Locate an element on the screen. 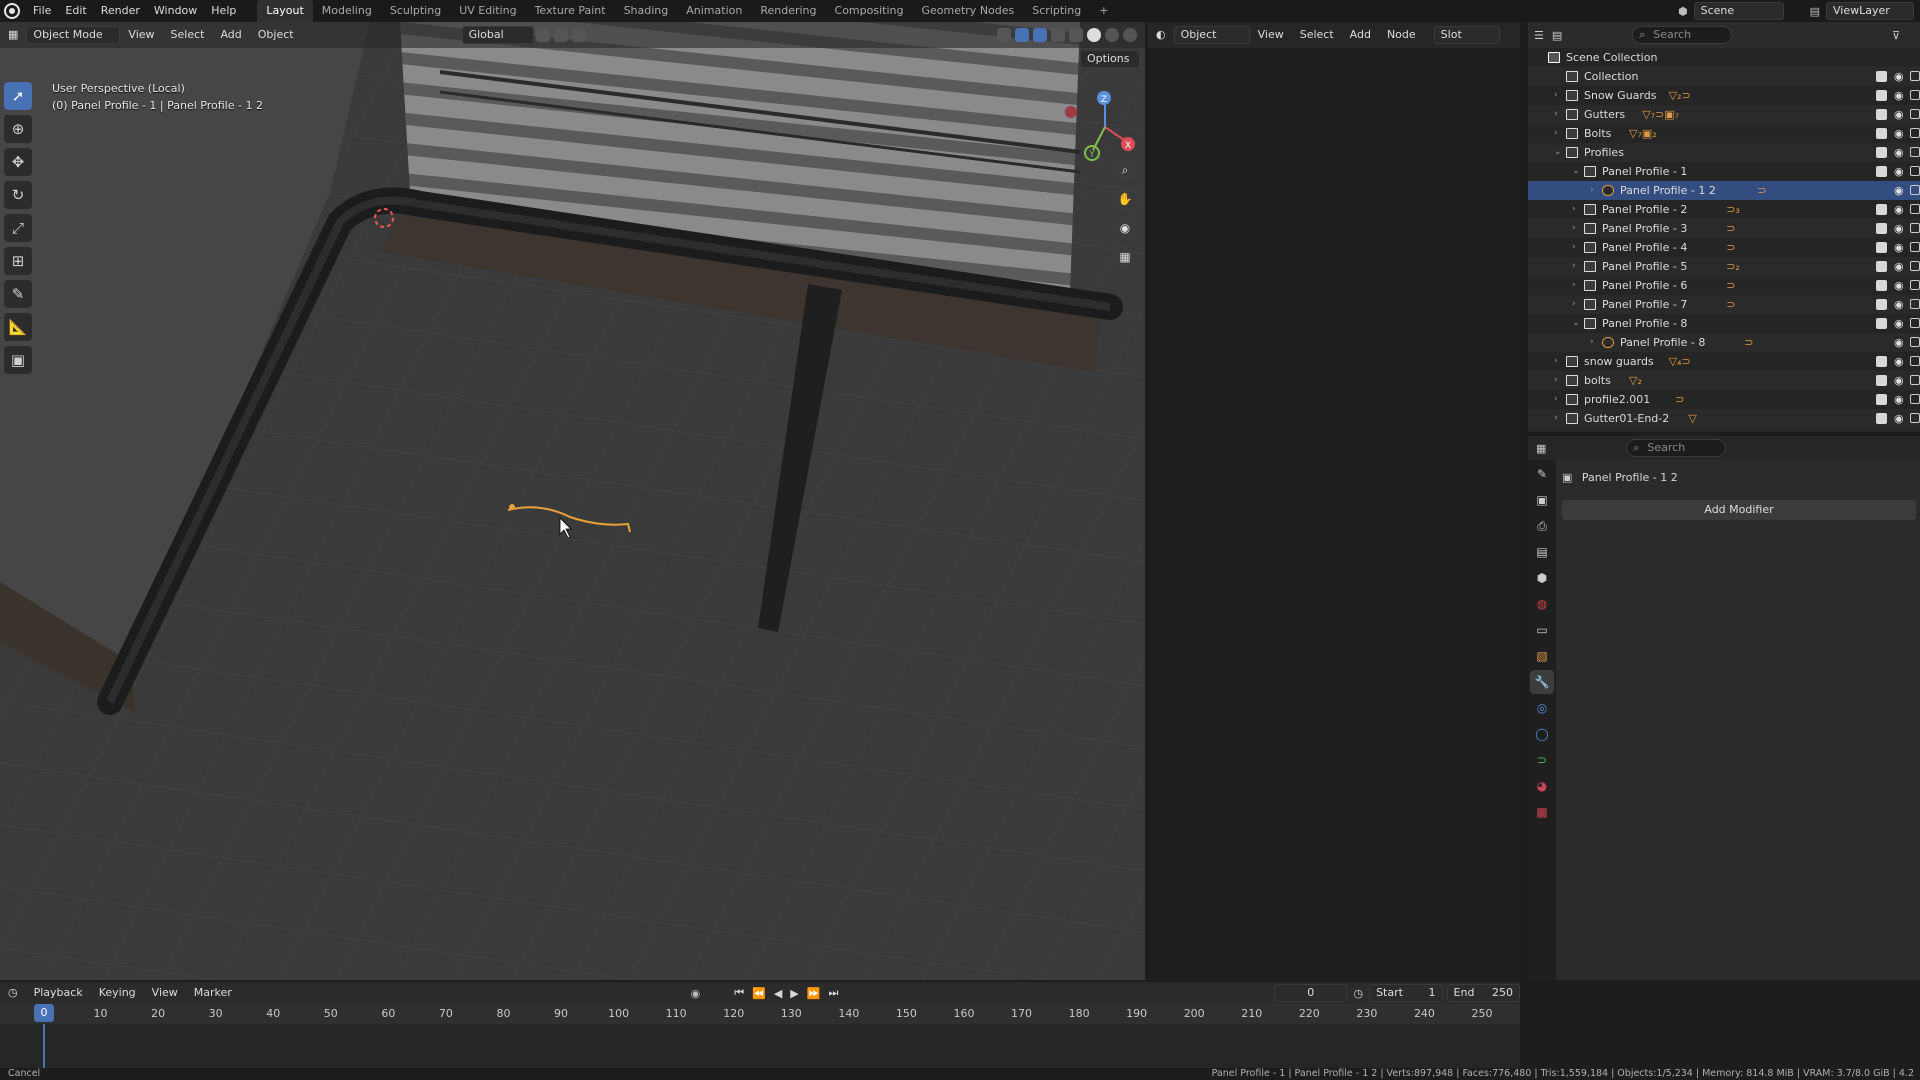  outliner-editor-icon: ☰ is located at coordinates (1539, 35).